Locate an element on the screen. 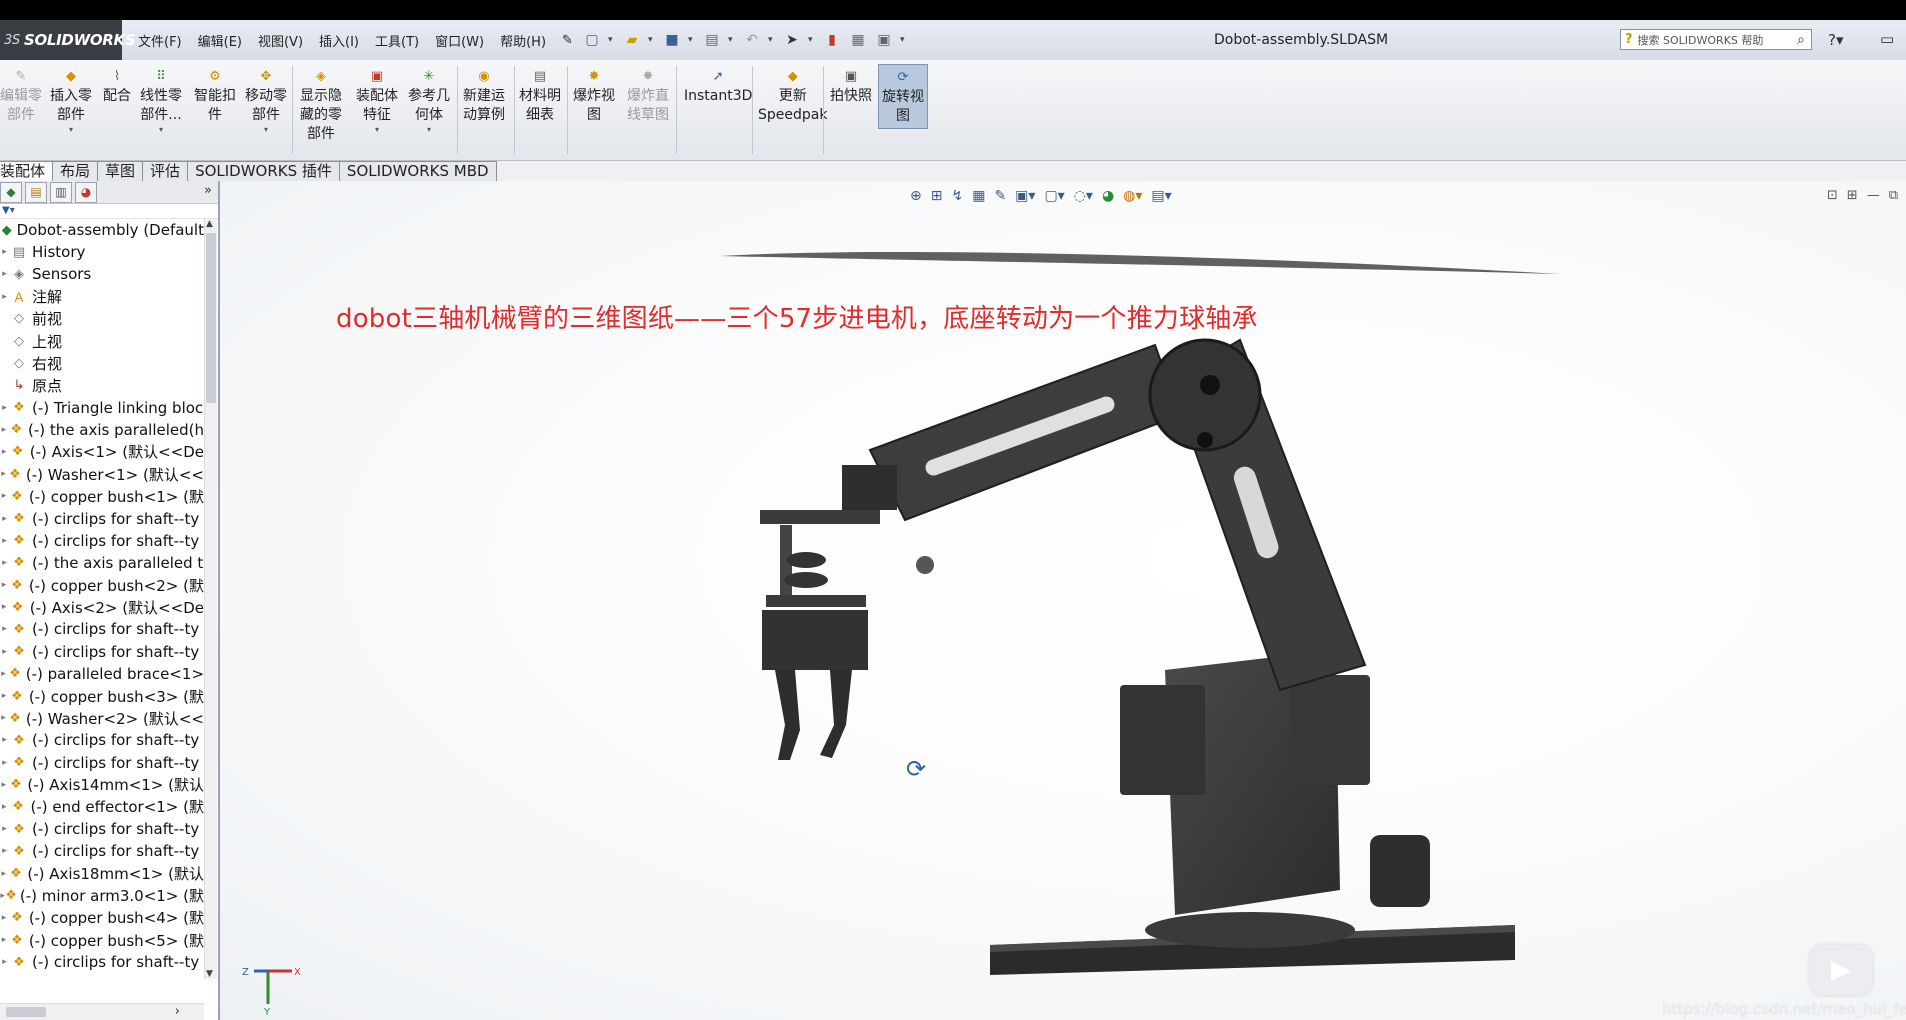 This screenshot has height=1020, width=1906. zoom-to-fit-icon: ⊕ is located at coordinates (916, 196).